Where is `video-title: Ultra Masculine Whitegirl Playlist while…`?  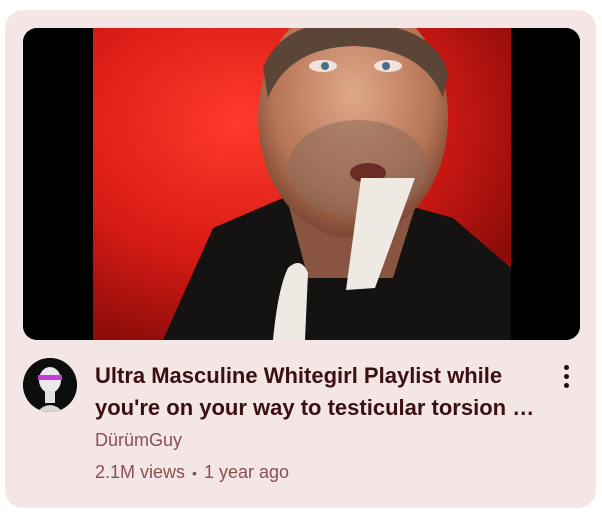
video-title: Ultra Masculine Whitegirl Playlist while… is located at coordinates (325, 392).